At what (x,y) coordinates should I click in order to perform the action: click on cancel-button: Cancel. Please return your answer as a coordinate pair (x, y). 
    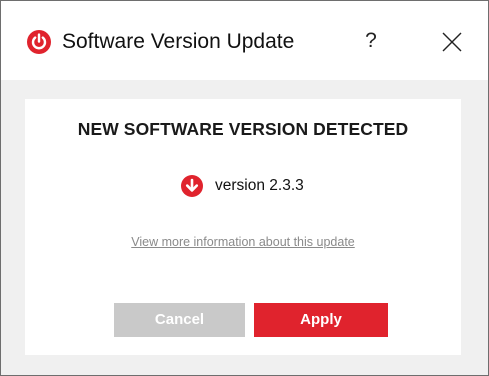
    Looking at the image, I should click on (179, 320).